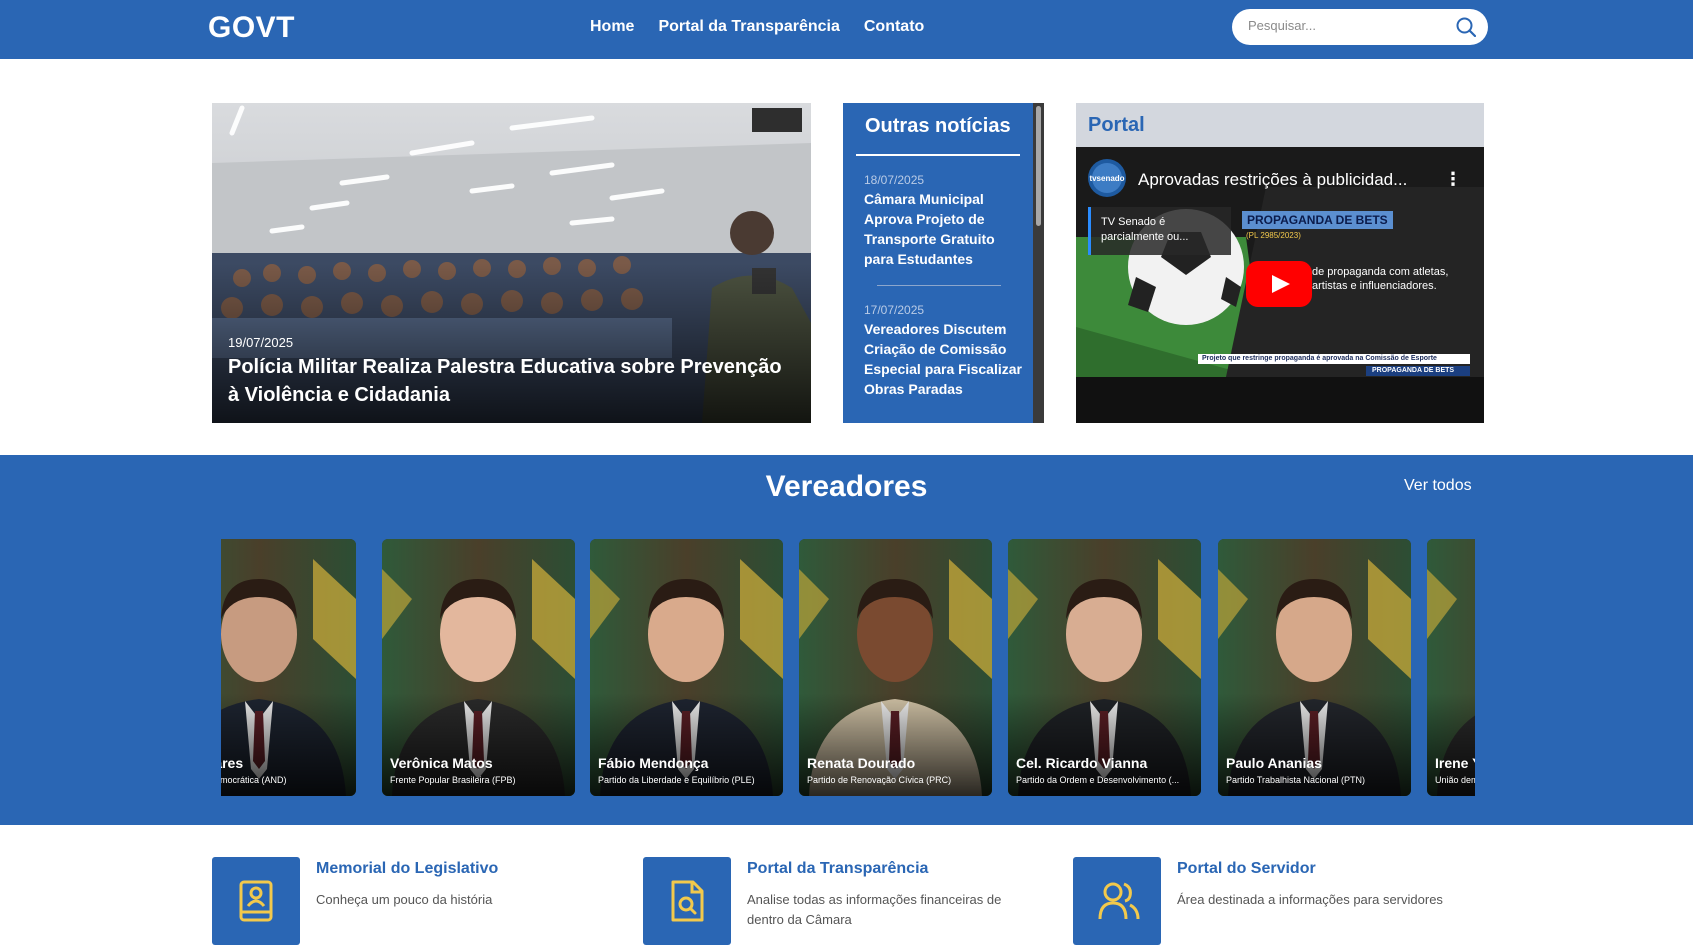 This screenshot has height=951, width=1693. What do you see at coordinates (879, 780) in the screenshot?
I see `councillor-party: Partido de Renovação Cívica (PRC)` at bounding box center [879, 780].